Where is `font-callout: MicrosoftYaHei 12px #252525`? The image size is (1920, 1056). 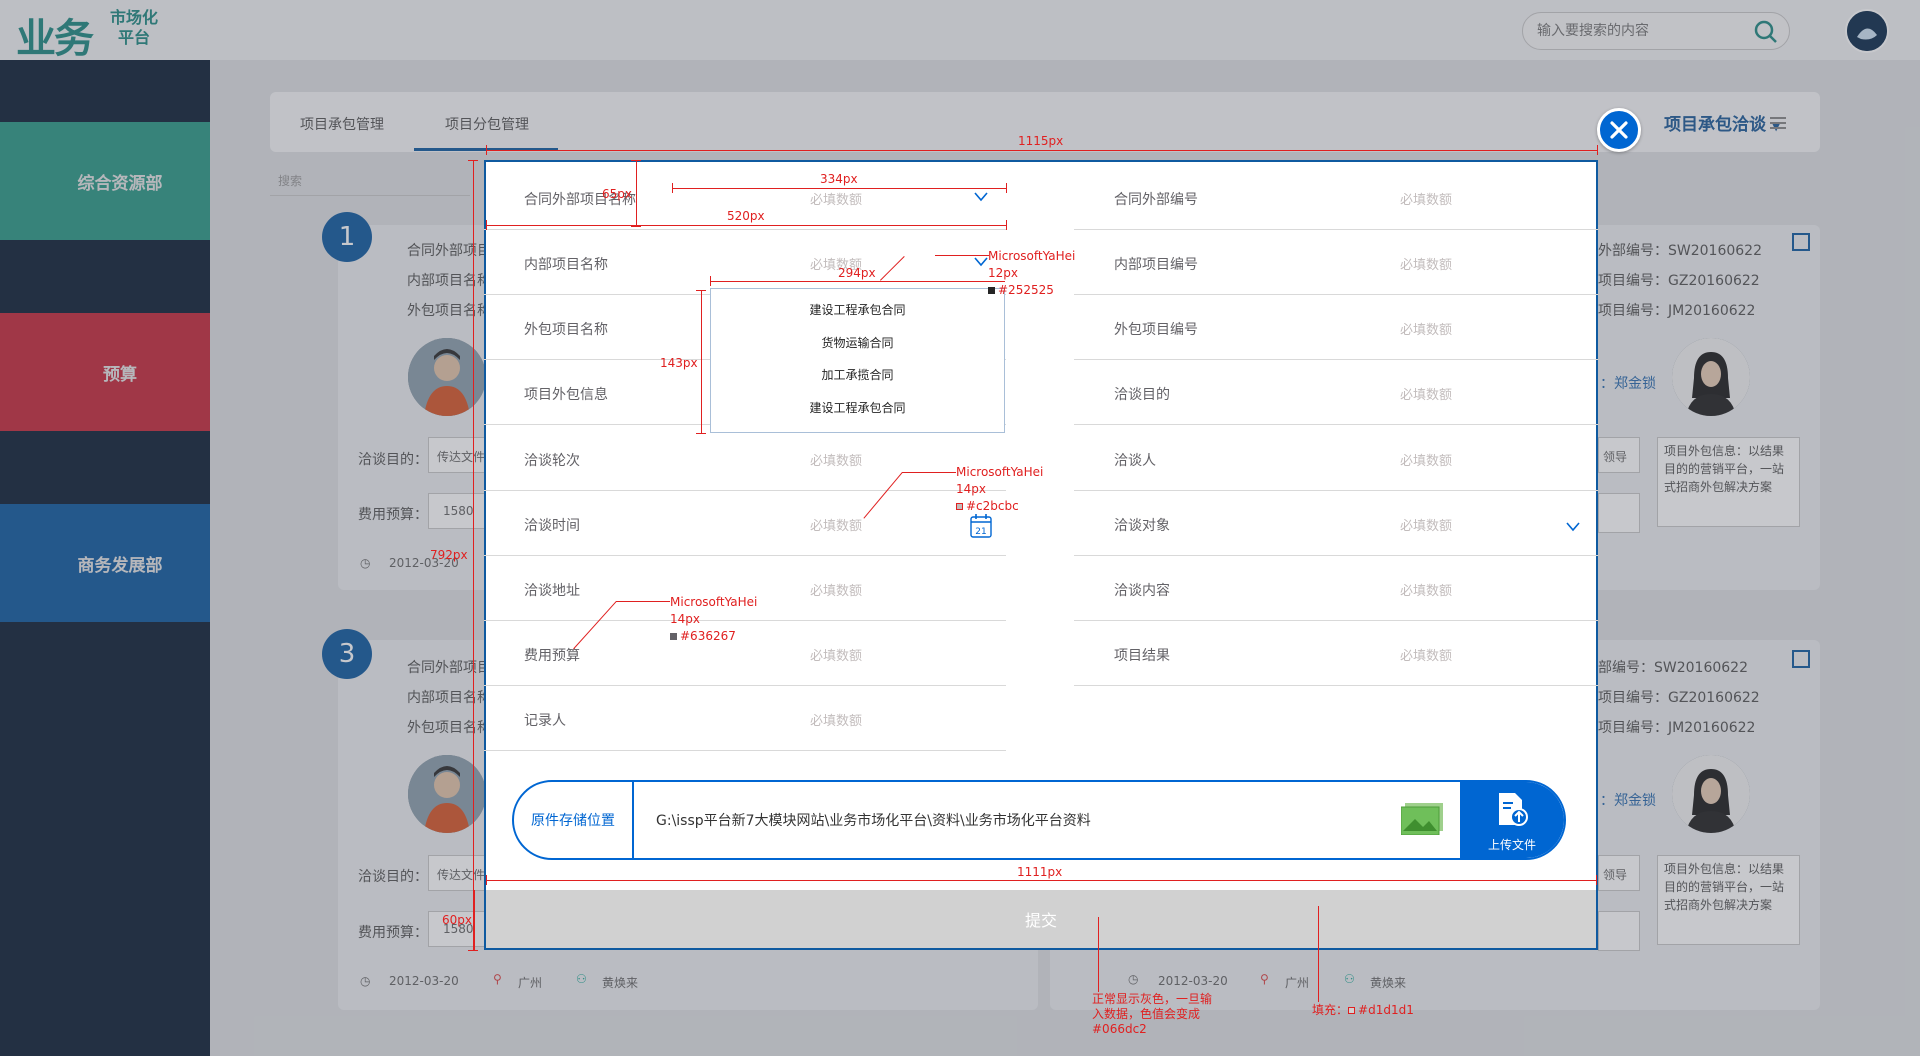
font-callout: MicrosoftYaHei 12px #252525 is located at coordinates (1031, 273).